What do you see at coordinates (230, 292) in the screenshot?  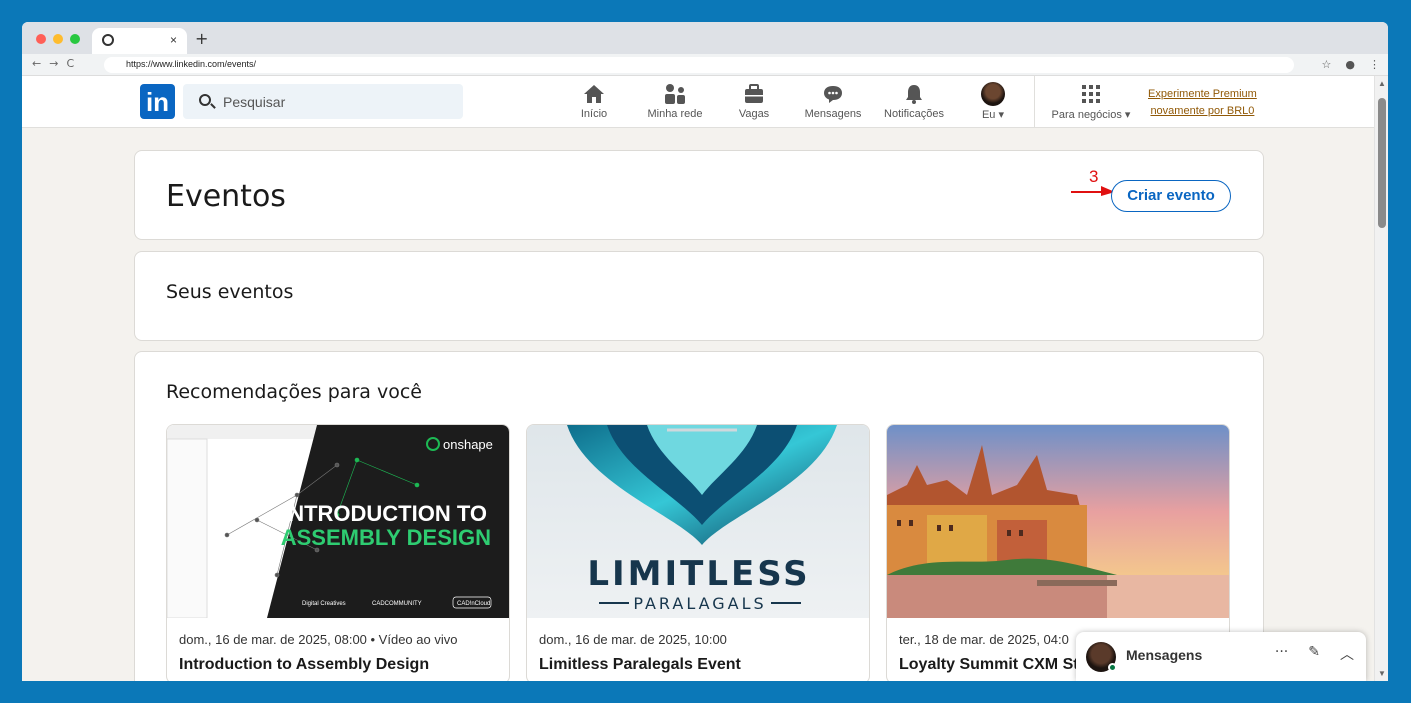 I see `your-events-title: Seus eventos` at bounding box center [230, 292].